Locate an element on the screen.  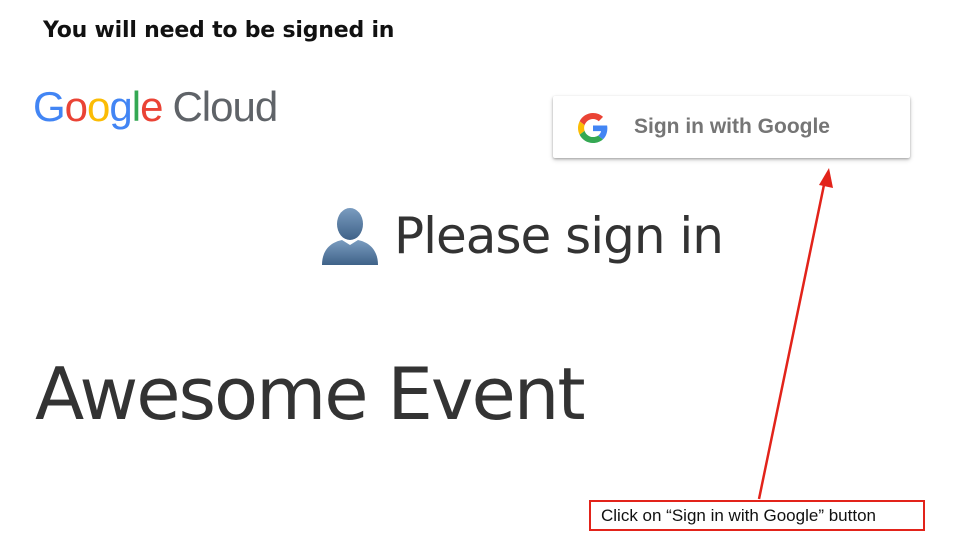
logo-letter-e: e is located at coordinates (151, 106).